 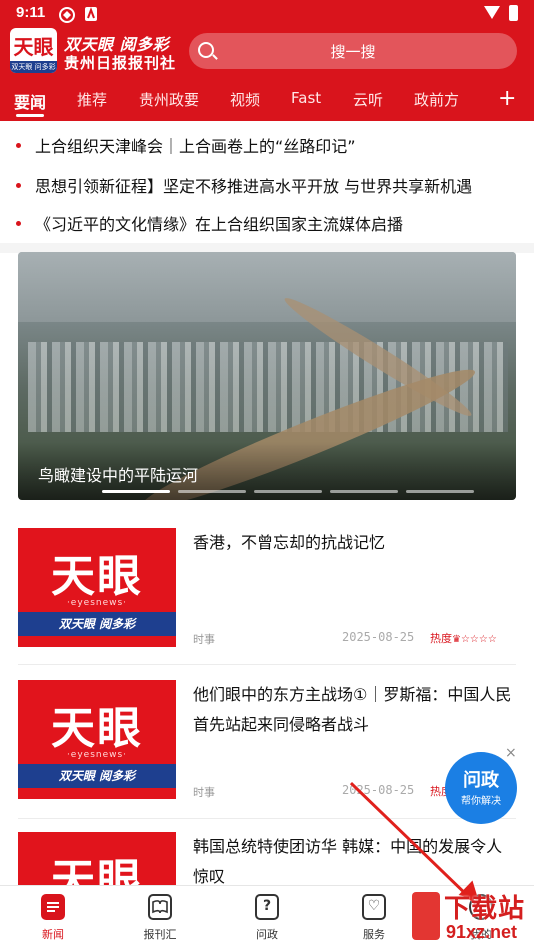 I want to click on tab-fast: Fast, so click(x=306, y=98).